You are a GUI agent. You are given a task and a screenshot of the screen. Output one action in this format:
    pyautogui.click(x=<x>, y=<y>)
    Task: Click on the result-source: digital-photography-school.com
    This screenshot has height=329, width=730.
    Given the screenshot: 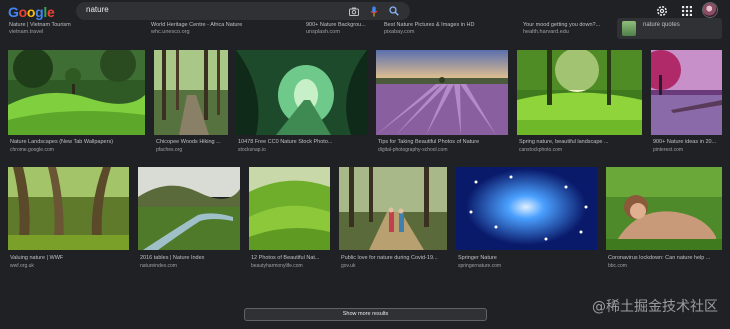 What is the action you would take?
    pyautogui.click(x=443, y=150)
    